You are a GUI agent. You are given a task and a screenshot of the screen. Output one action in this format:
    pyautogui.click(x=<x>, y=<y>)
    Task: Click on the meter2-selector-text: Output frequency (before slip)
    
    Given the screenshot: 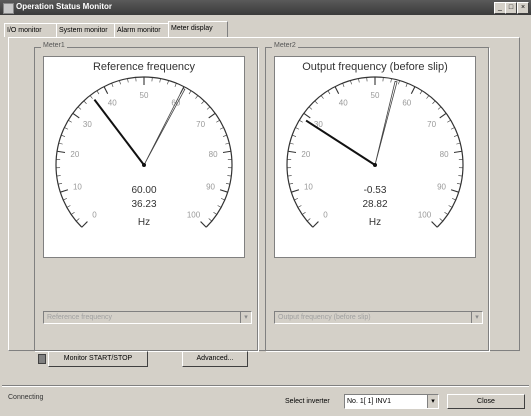 What is the action you would take?
    pyautogui.click(x=324, y=317)
    